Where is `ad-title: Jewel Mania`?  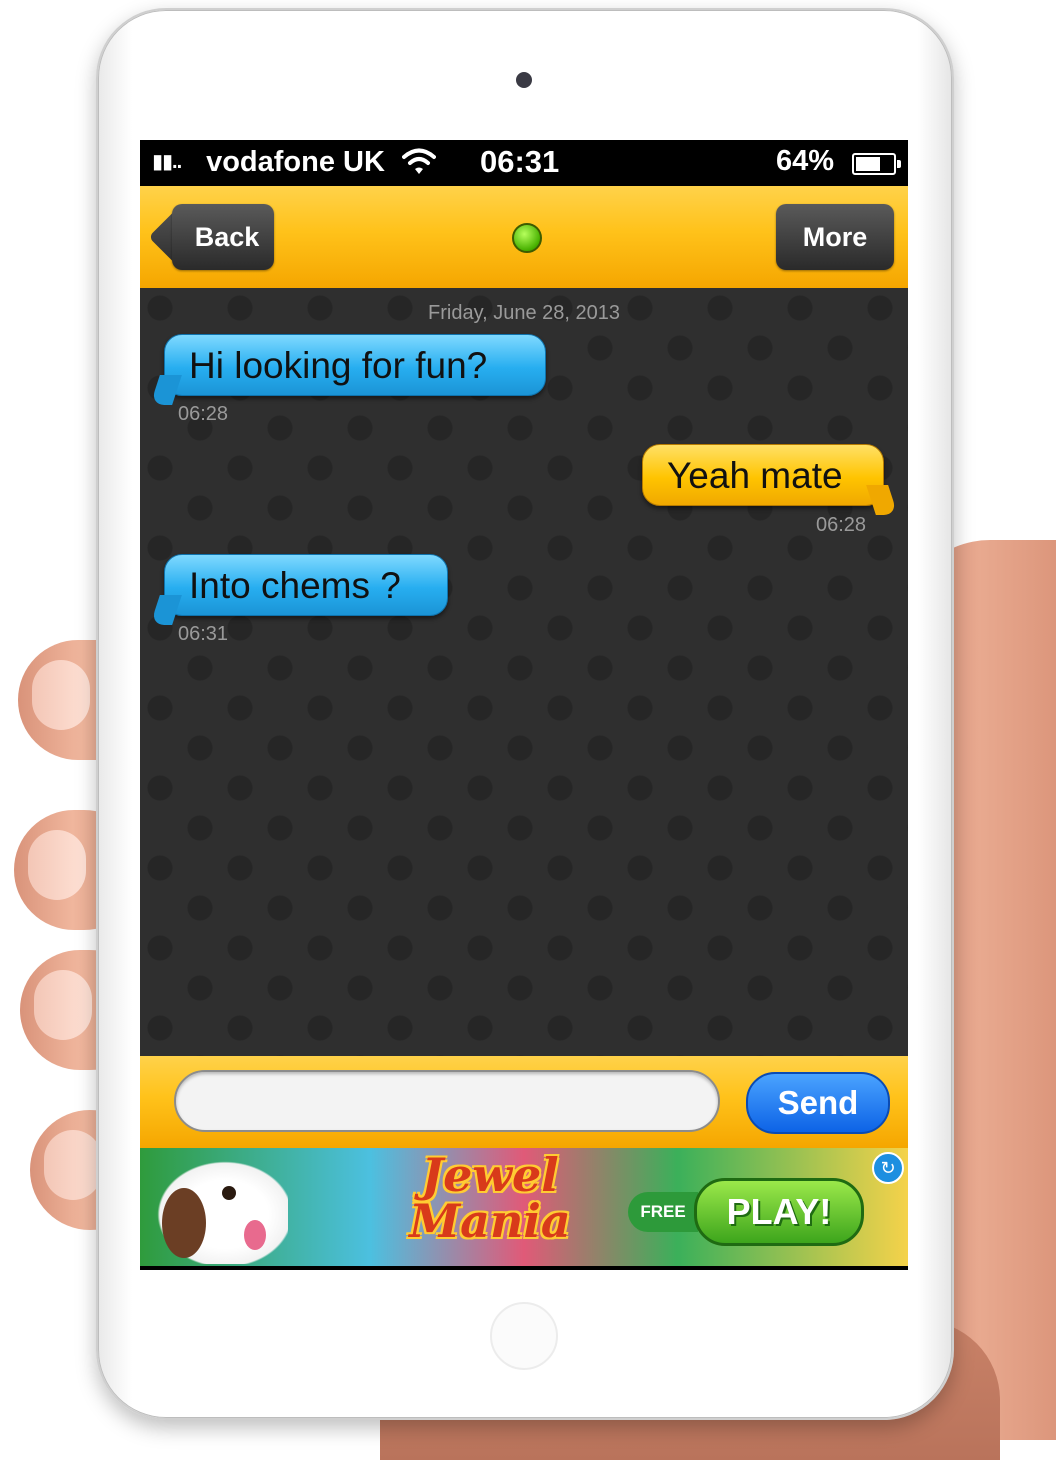 ad-title: Jewel Mania is located at coordinates (490, 1198).